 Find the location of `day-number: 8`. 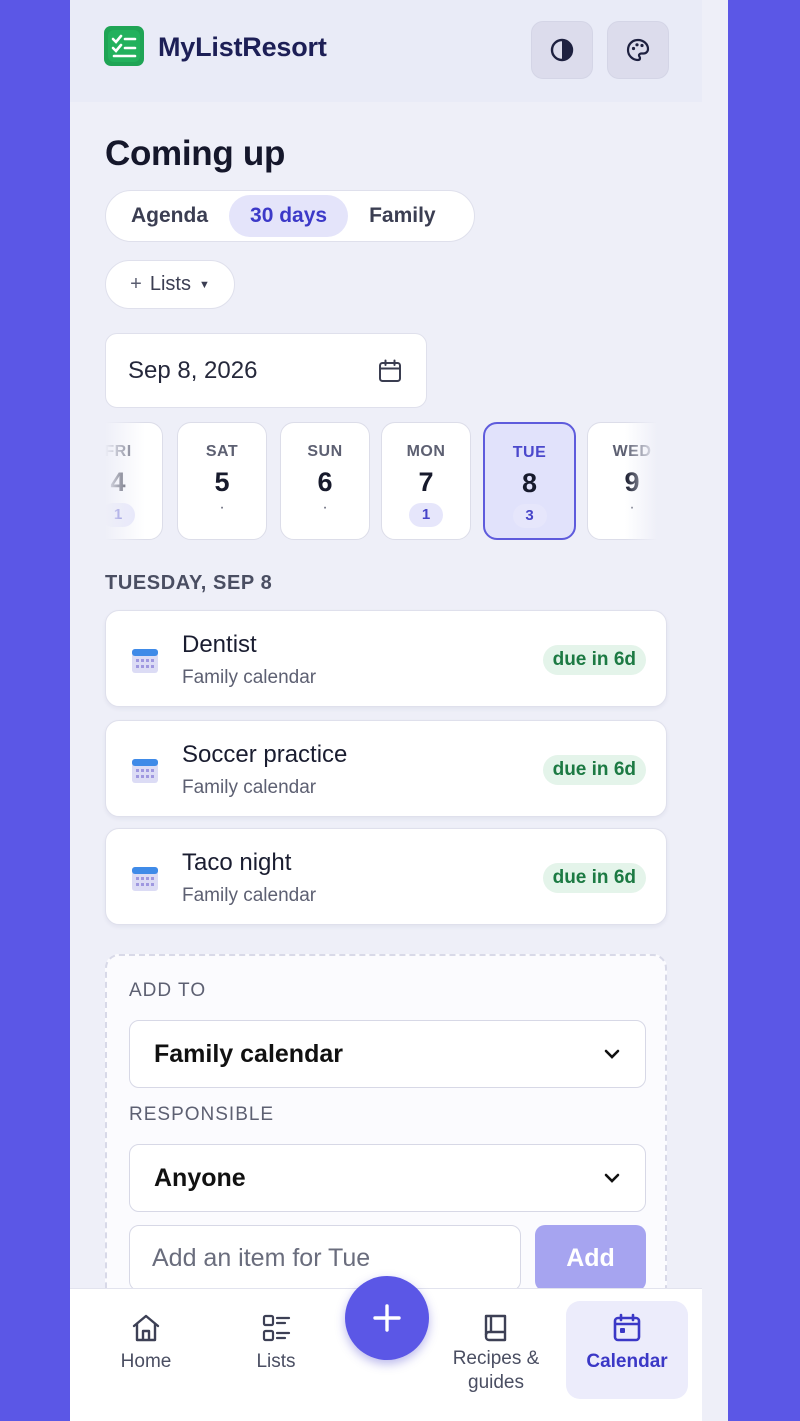

day-number: 8 is located at coordinates (529, 483).